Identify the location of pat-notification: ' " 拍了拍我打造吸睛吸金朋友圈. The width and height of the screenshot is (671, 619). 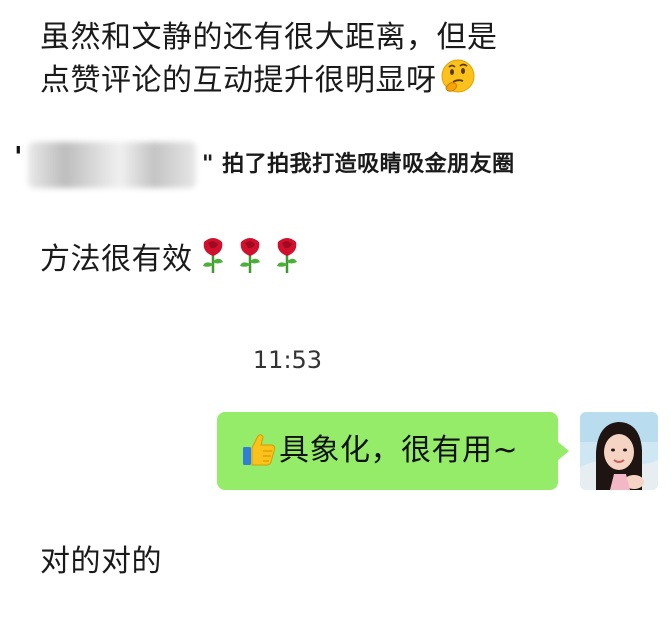
(324, 164).